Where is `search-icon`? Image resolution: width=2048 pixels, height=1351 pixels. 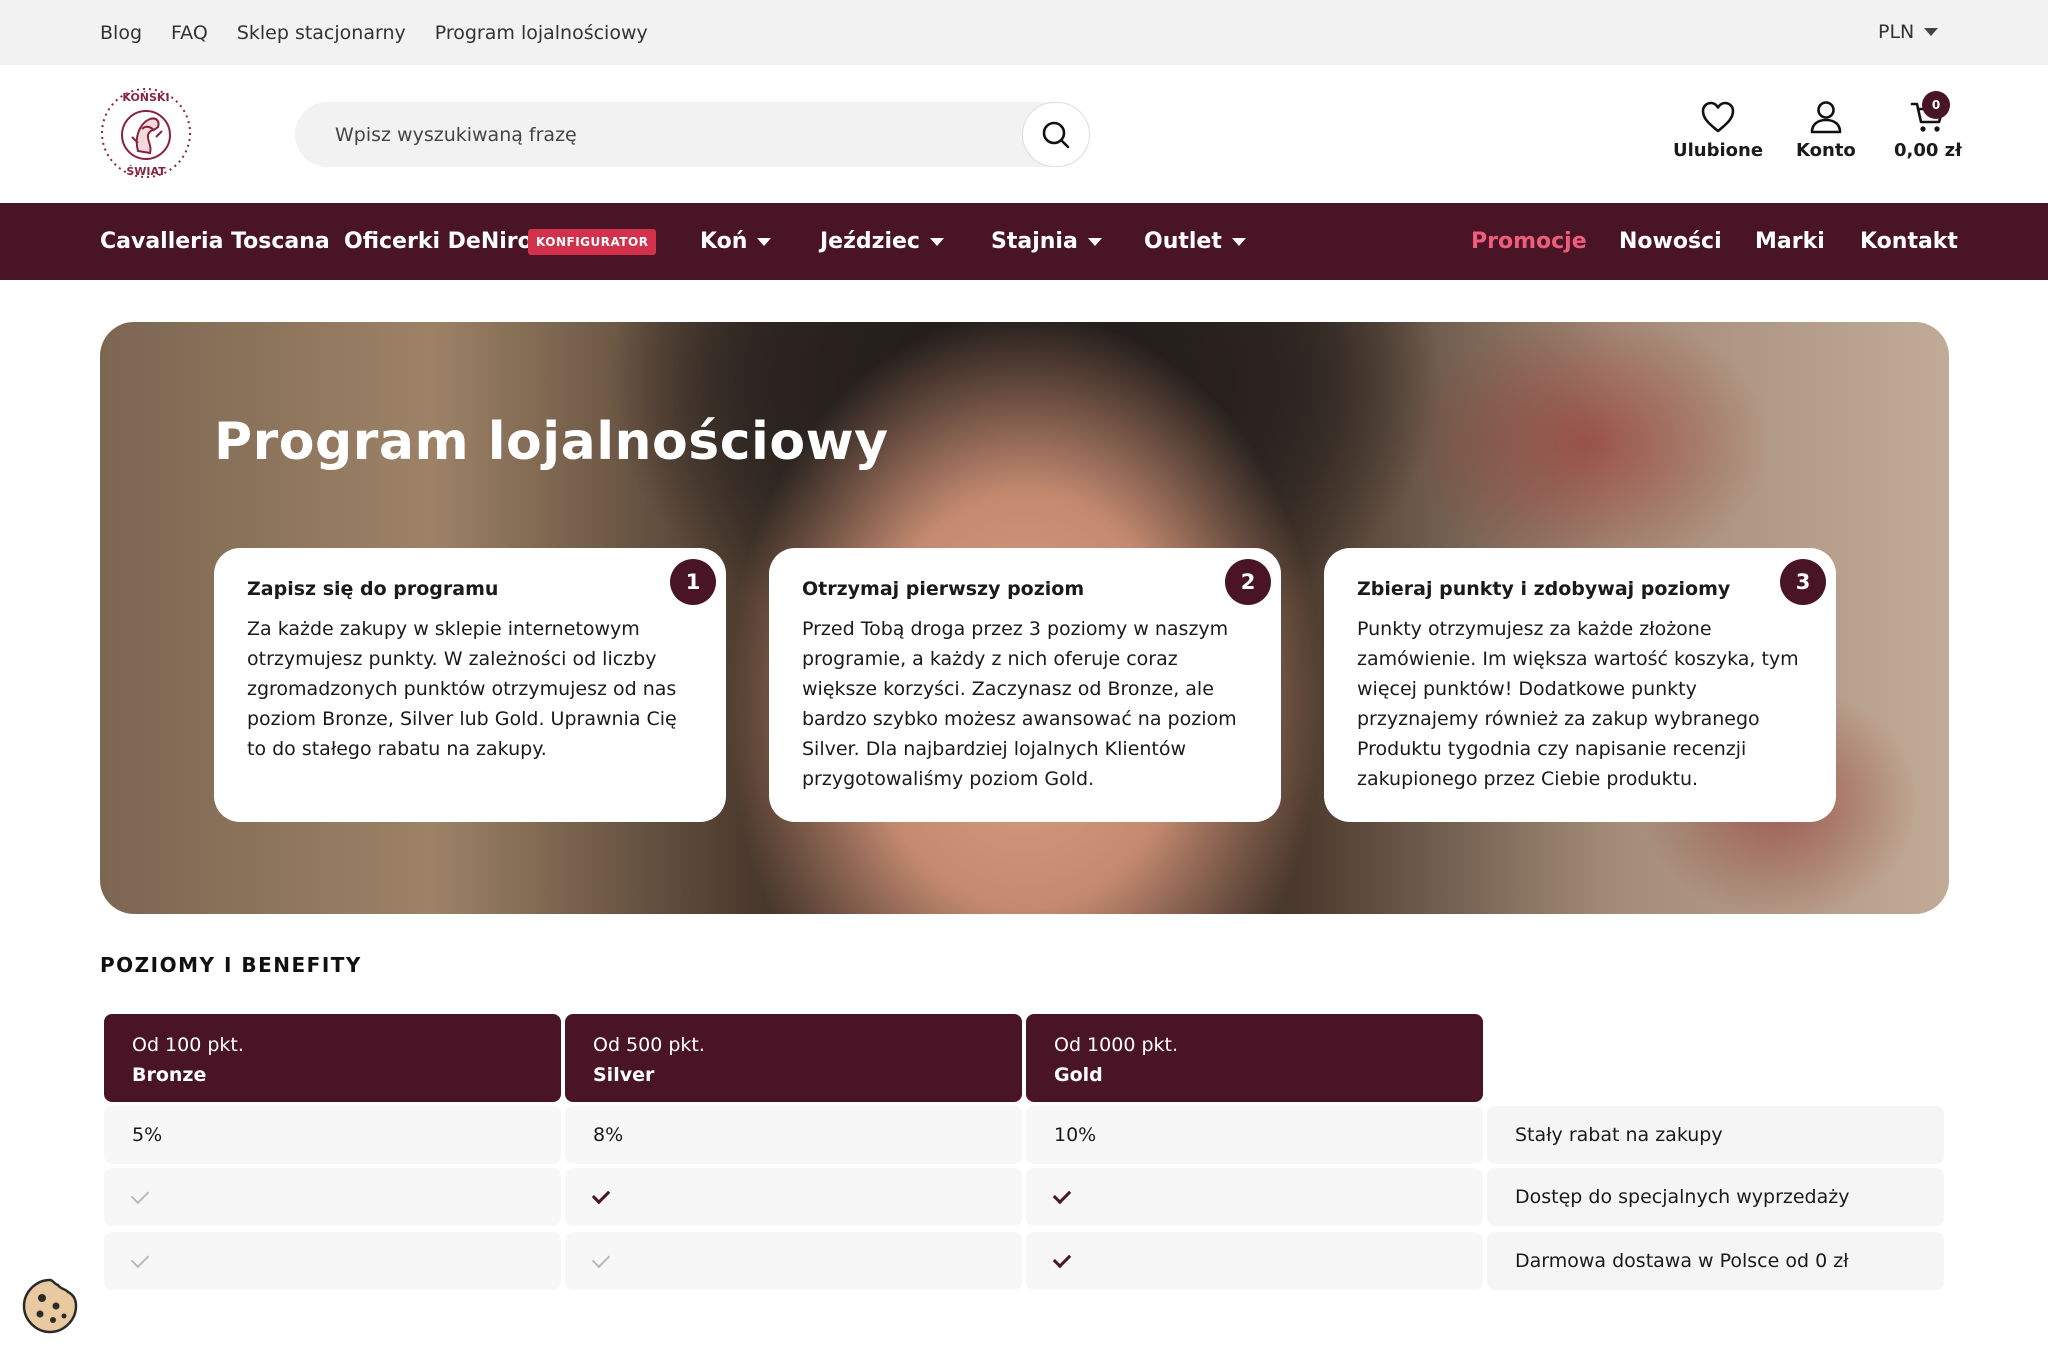
search-icon is located at coordinates (1056, 134).